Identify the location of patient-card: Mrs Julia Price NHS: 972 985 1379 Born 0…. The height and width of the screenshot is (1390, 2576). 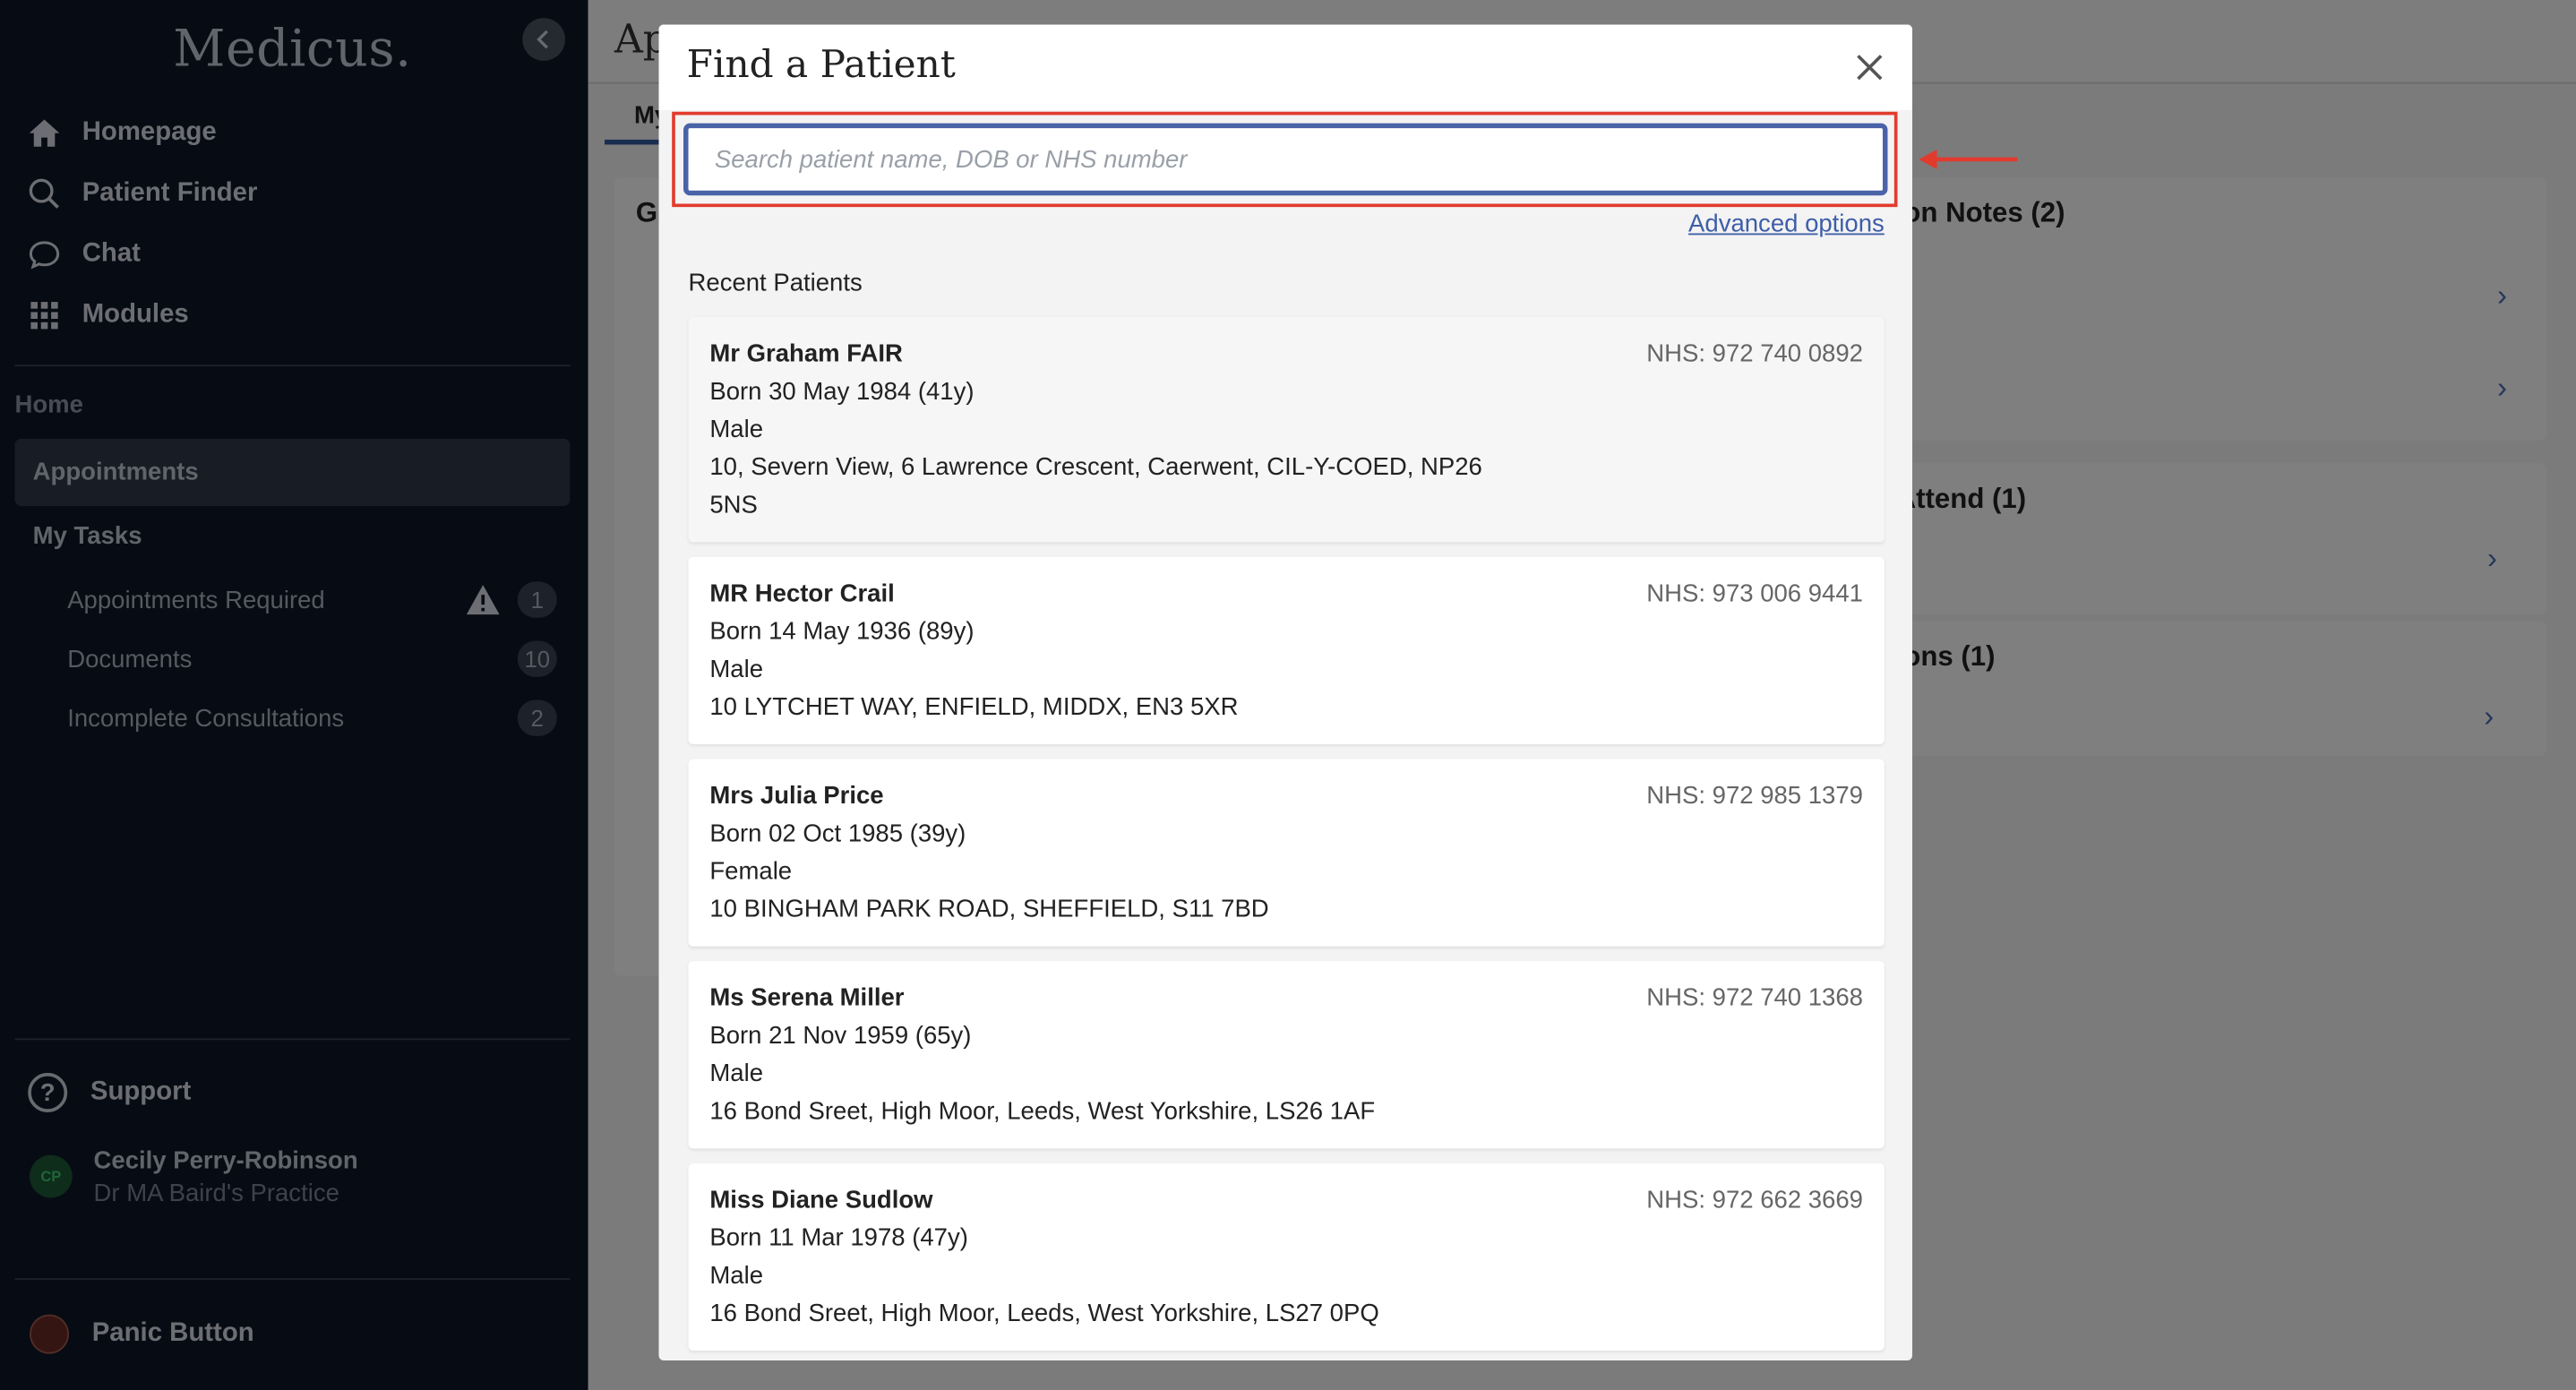
(1286, 853).